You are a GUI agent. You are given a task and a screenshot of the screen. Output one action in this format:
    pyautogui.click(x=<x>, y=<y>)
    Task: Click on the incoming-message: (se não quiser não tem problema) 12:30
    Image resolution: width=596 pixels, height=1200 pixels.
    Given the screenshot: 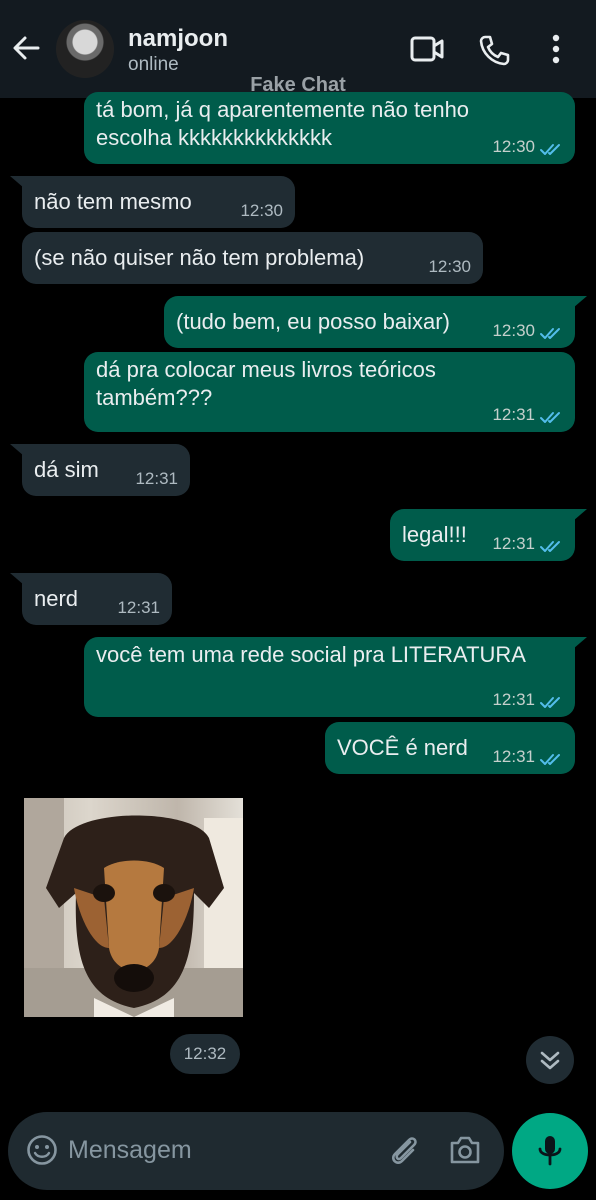 What is the action you would take?
    pyautogui.click(x=252, y=258)
    